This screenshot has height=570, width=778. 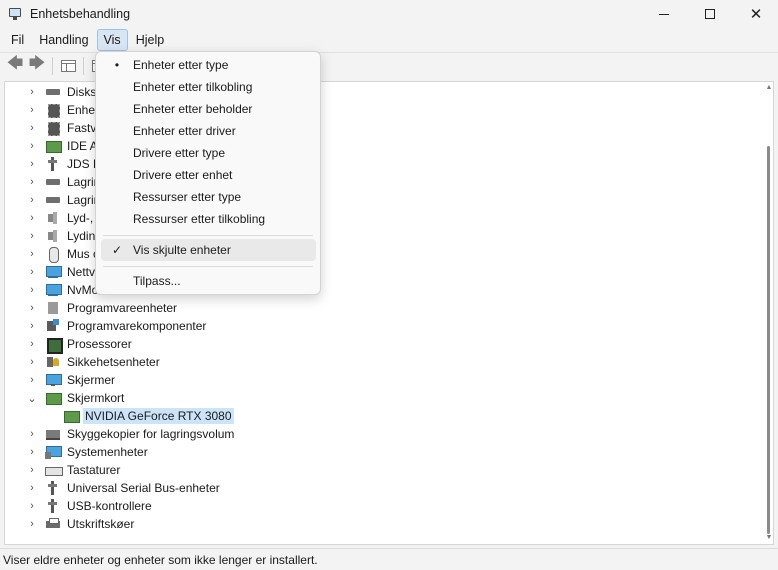 I want to click on usb-icon, so click(x=53, y=506).